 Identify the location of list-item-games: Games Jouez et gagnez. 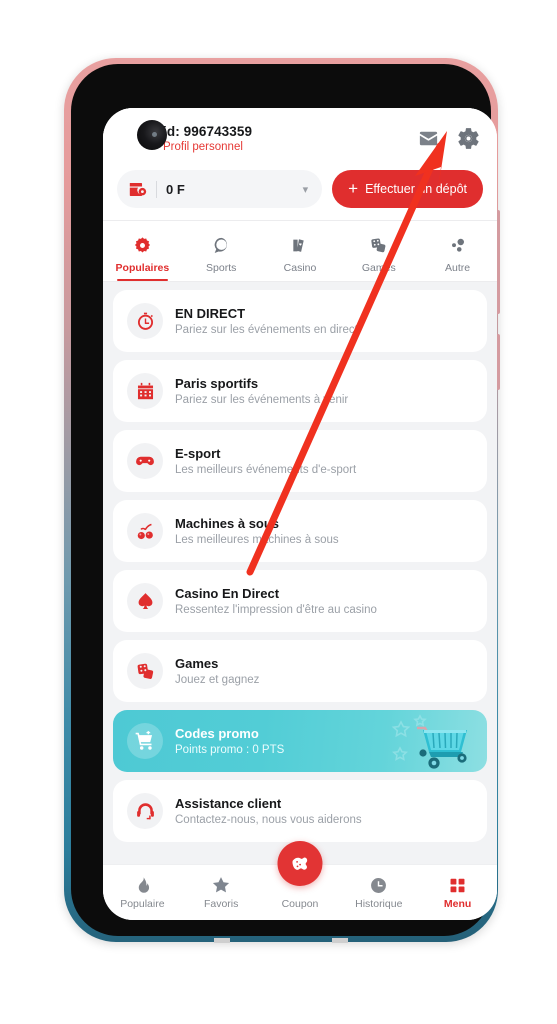
(300, 671).